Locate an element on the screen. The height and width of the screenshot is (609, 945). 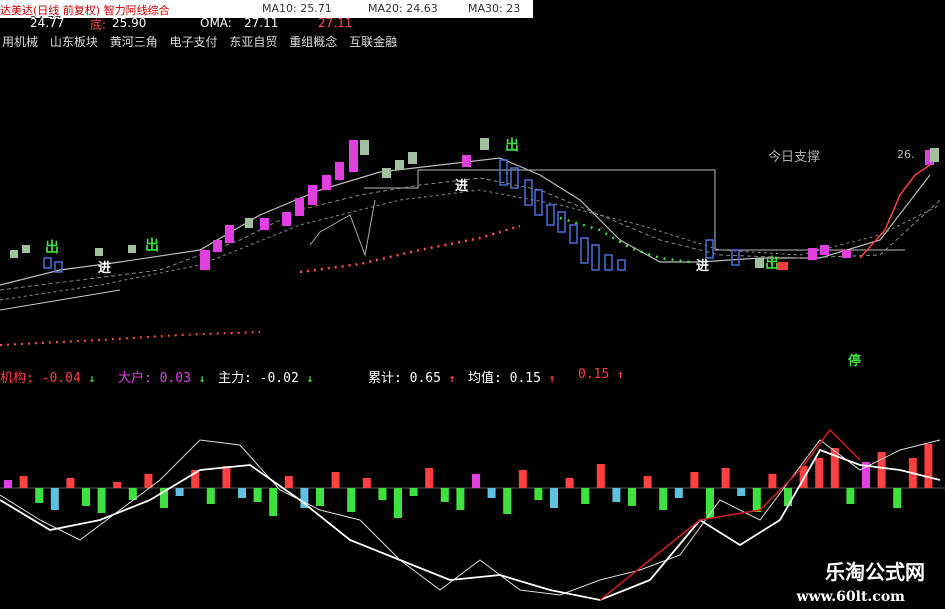
indicator-main: 主力: -0.02 ↓ is located at coordinates (265, 376).